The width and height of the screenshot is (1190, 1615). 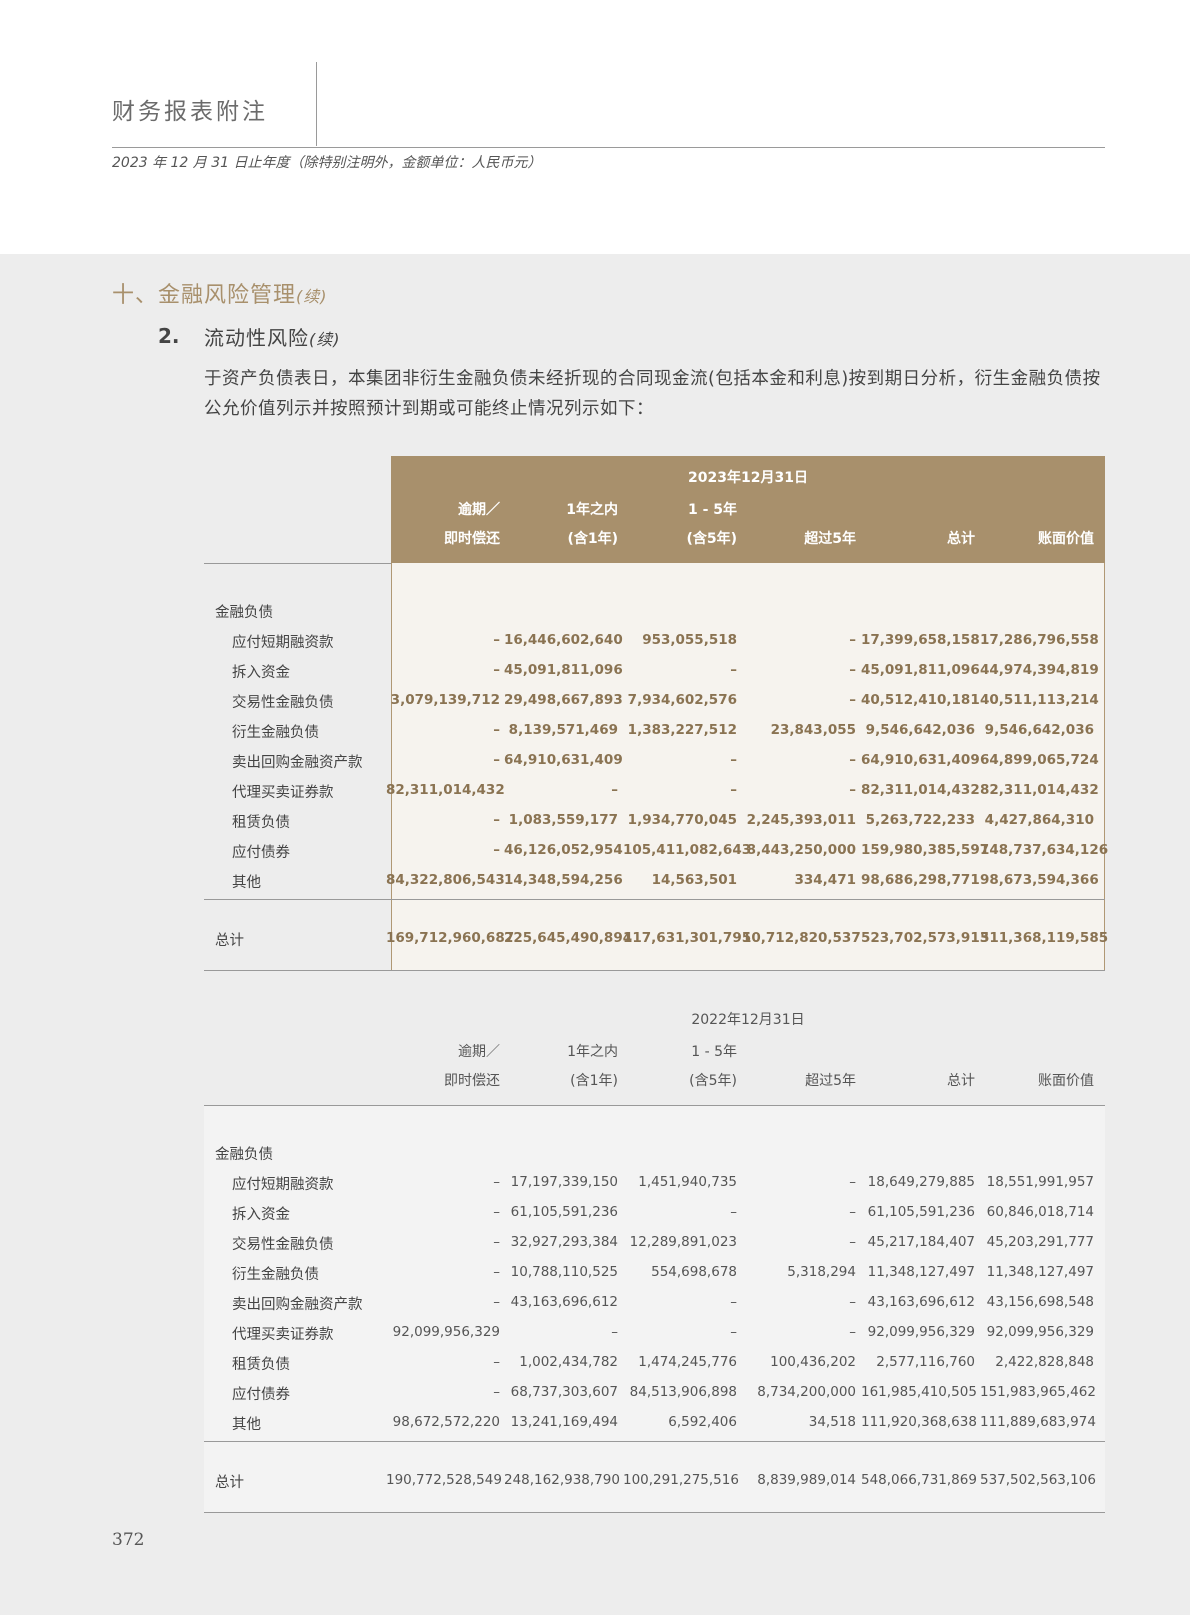 I want to click on table-2022-total-rule, so click(x=654, y=1441).